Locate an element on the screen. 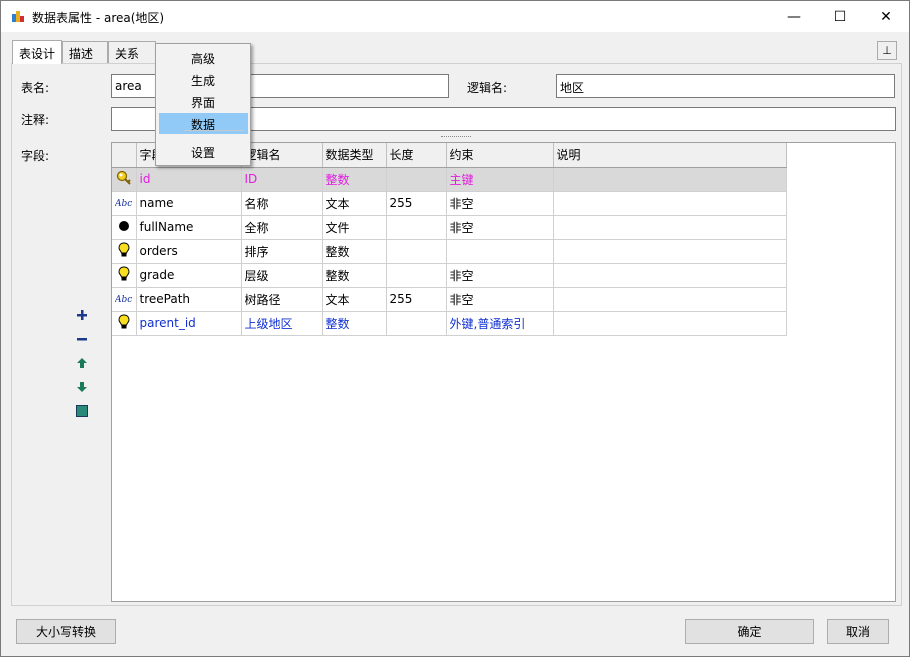  arrow-up-icon is located at coordinates (82, 363).